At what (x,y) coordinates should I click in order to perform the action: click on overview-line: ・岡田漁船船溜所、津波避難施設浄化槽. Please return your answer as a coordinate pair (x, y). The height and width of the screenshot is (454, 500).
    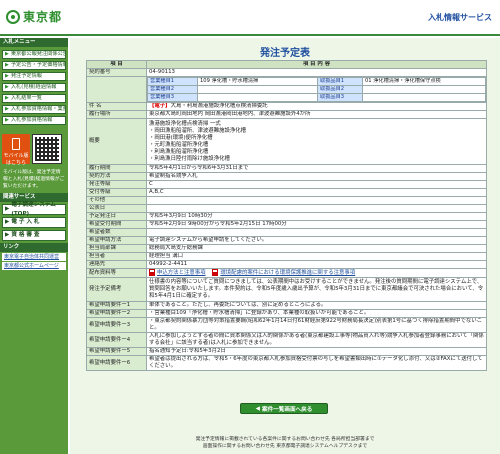
    Looking at the image, I should click on (198, 130).